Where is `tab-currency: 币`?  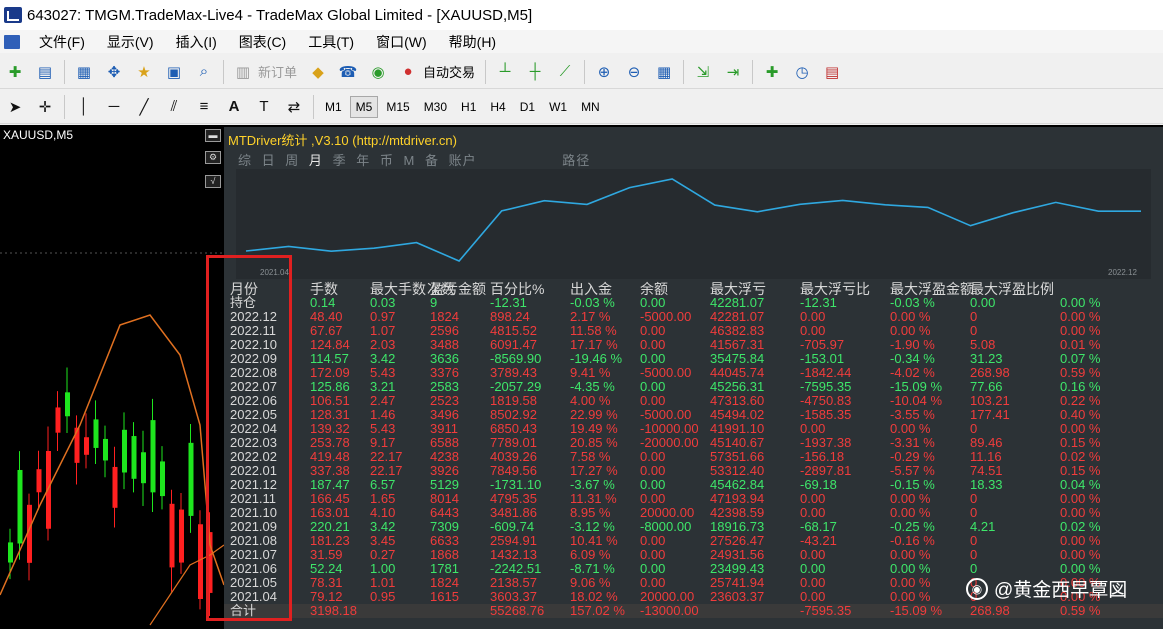
tab-currency: 币 is located at coordinates (387, 160).